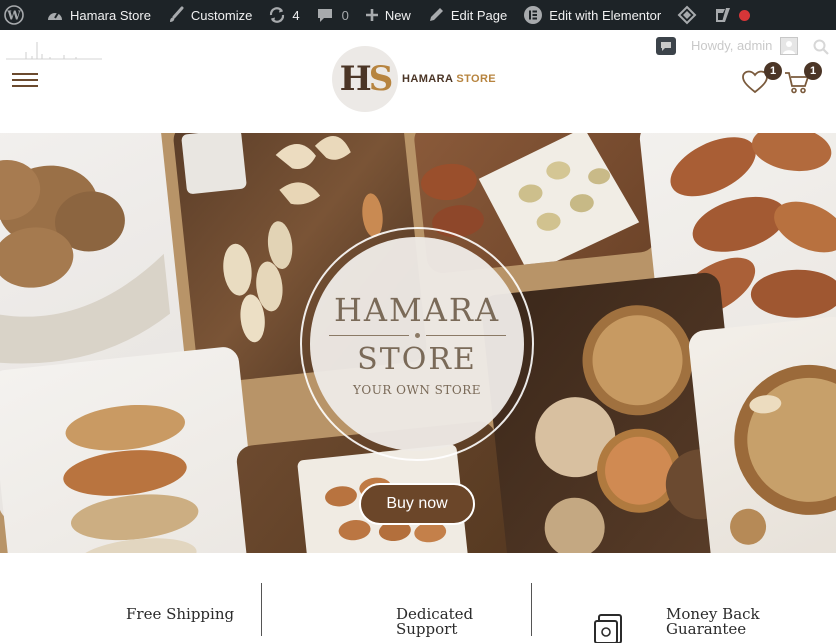 Image resolution: width=836 pixels, height=643 pixels. I want to click on new-label: New, so click(397, 15).